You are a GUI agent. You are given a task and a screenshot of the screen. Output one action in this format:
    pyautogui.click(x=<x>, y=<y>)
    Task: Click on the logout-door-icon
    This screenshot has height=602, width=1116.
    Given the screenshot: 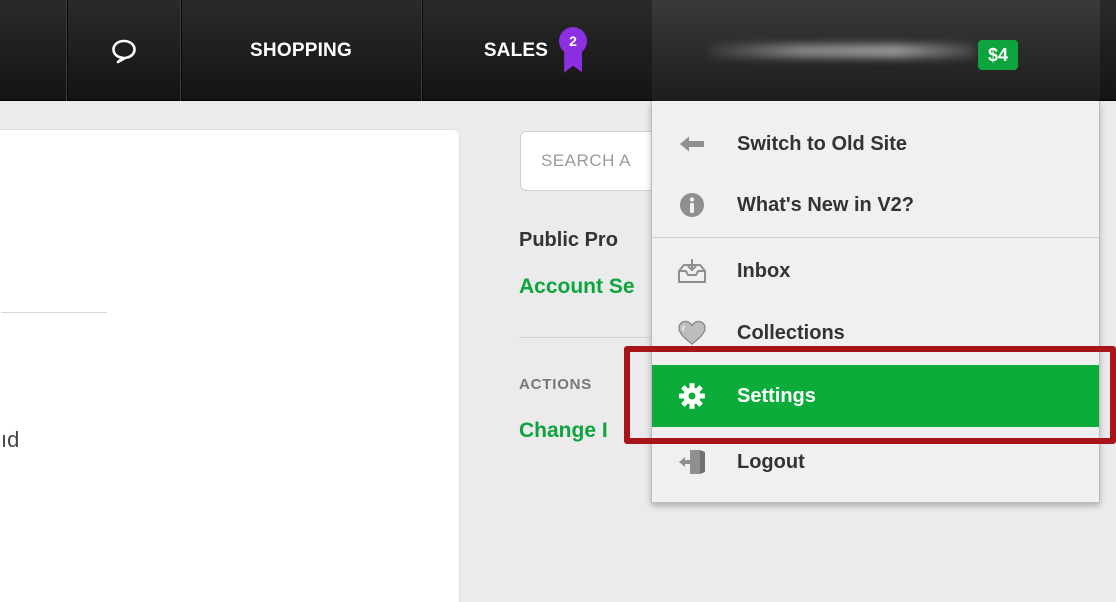 What is the action you would take?
    pyautogui.click(x=692, y=462)
    